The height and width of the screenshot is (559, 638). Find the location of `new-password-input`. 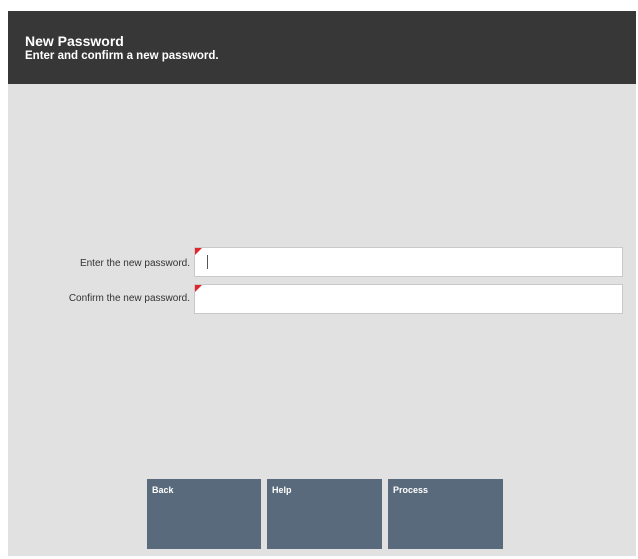

new-password-input is located at coordinates (408, 262).